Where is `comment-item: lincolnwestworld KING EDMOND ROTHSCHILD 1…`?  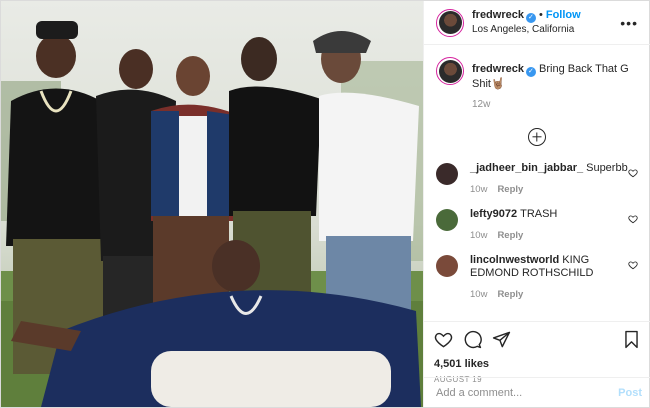 comment-item: lincolnwestworld KING EDMOND ROTHSCHILD 1… is located at coordinates (537, 277).